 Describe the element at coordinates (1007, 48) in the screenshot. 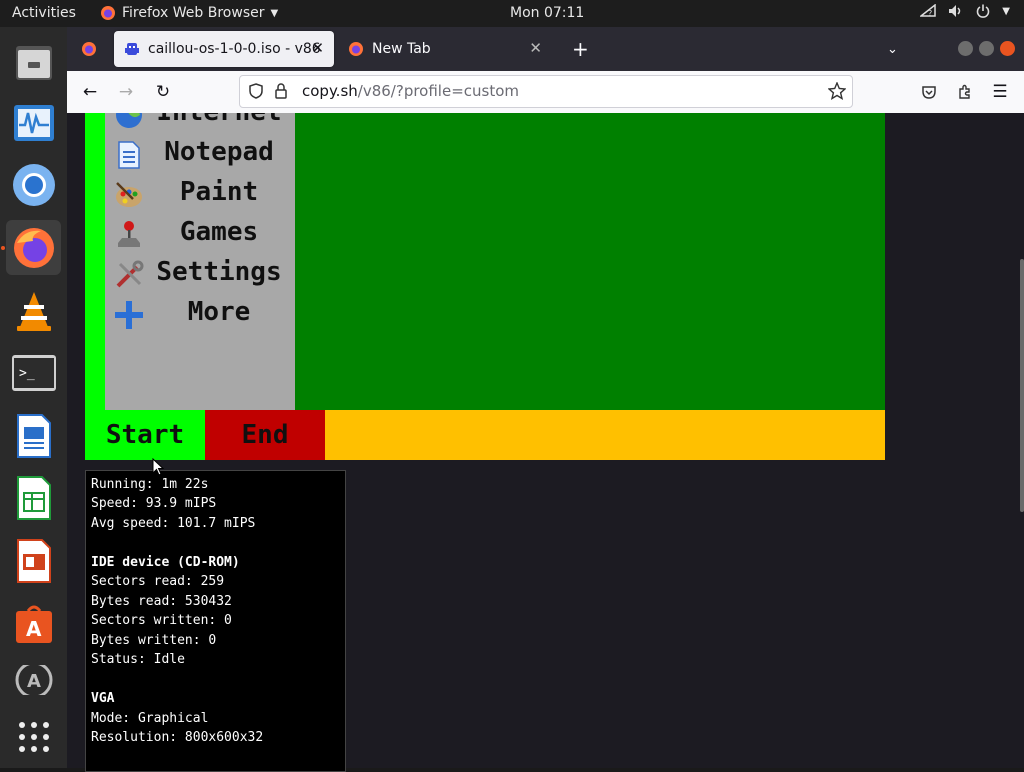

I see `close-window-button` at that location.